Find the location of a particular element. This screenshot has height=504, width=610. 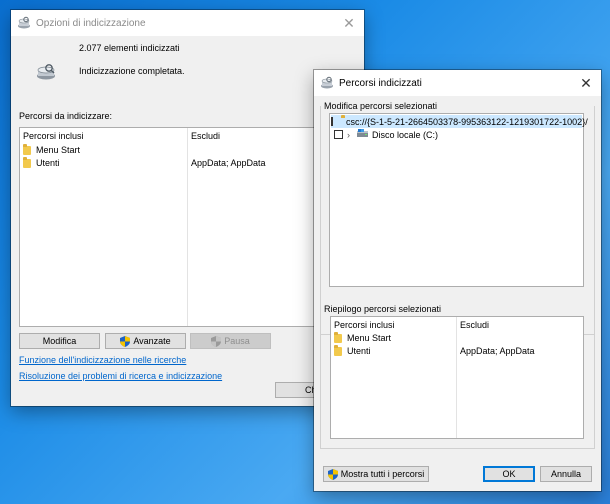

ok-button-label: OK is located at coordinates (509, 474).